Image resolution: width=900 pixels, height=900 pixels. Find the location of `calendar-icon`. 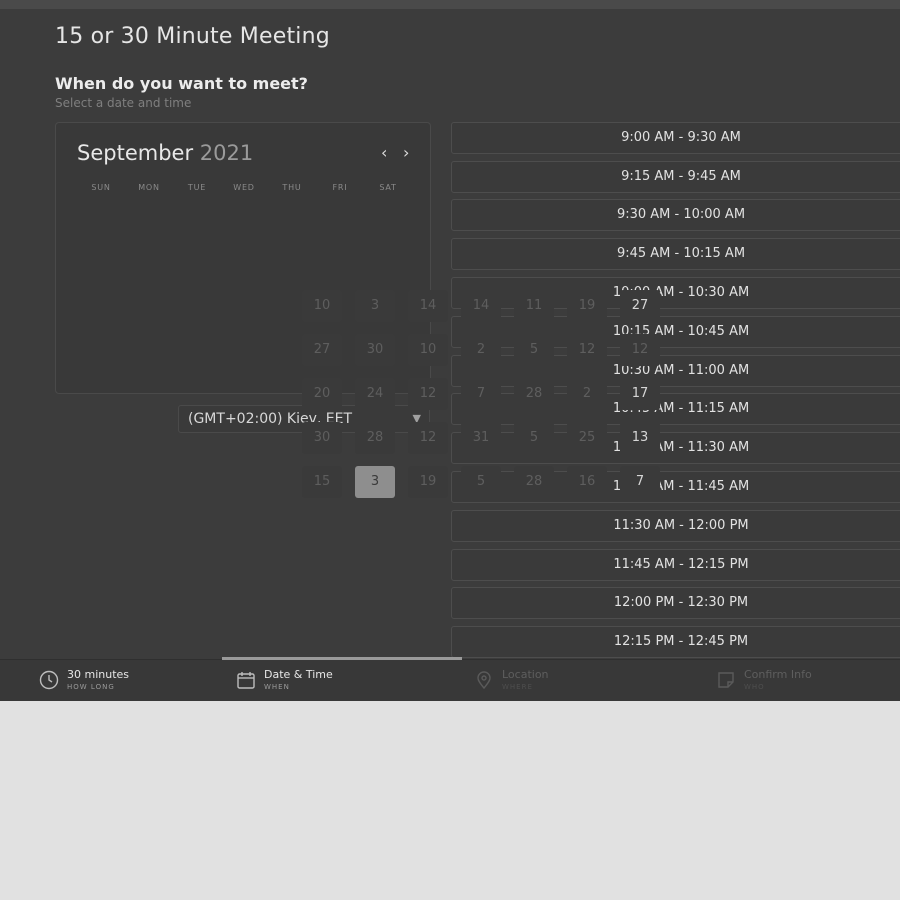

calendar-icon is located at coordinates (246, 680).